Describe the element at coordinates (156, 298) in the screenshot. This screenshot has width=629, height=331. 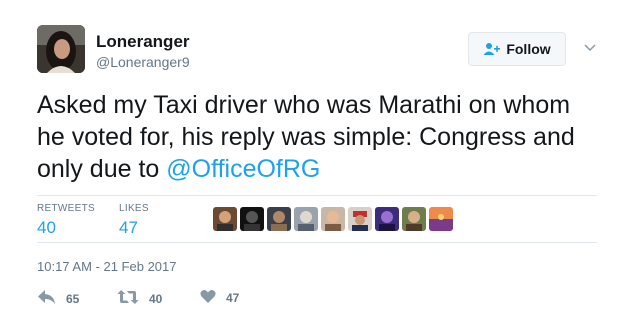
I see `retweet-count: 40` at that location.